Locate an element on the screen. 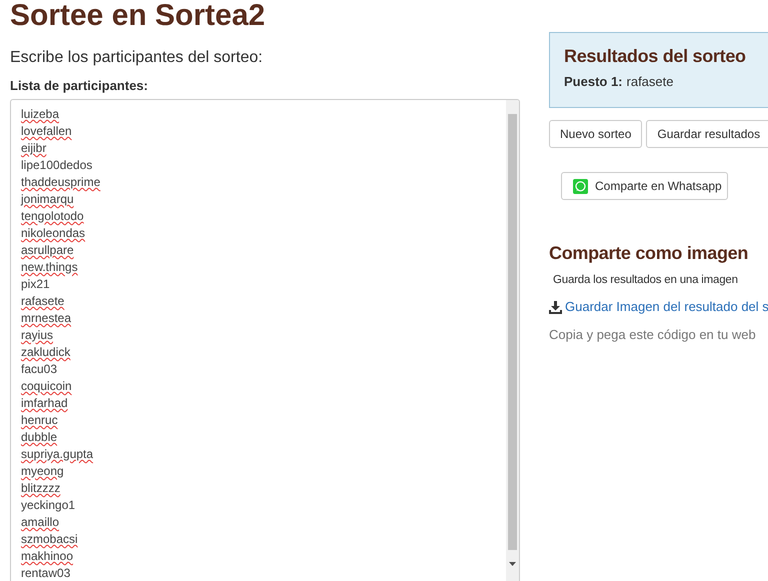  hint-text: Copia y pega este código en tu web is located at coordinates (653, 335).